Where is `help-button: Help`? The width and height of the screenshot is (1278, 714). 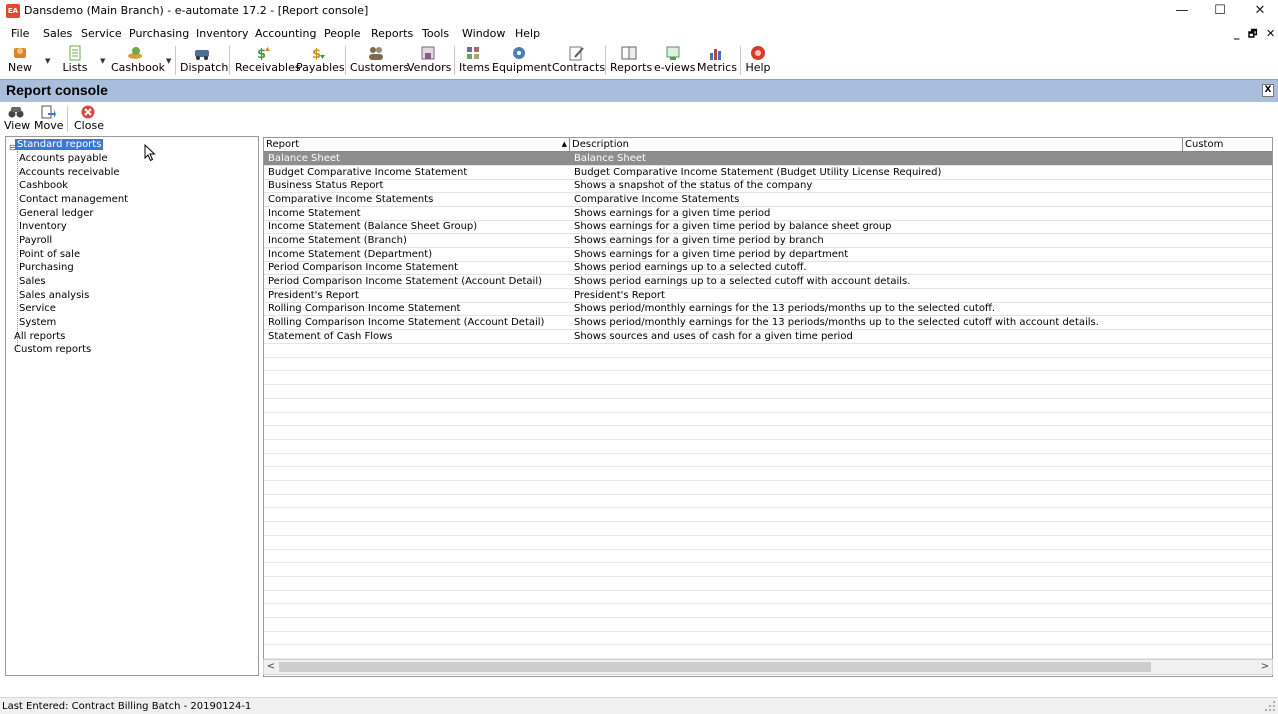
help-button: Help is located at coordinates (758, 60).